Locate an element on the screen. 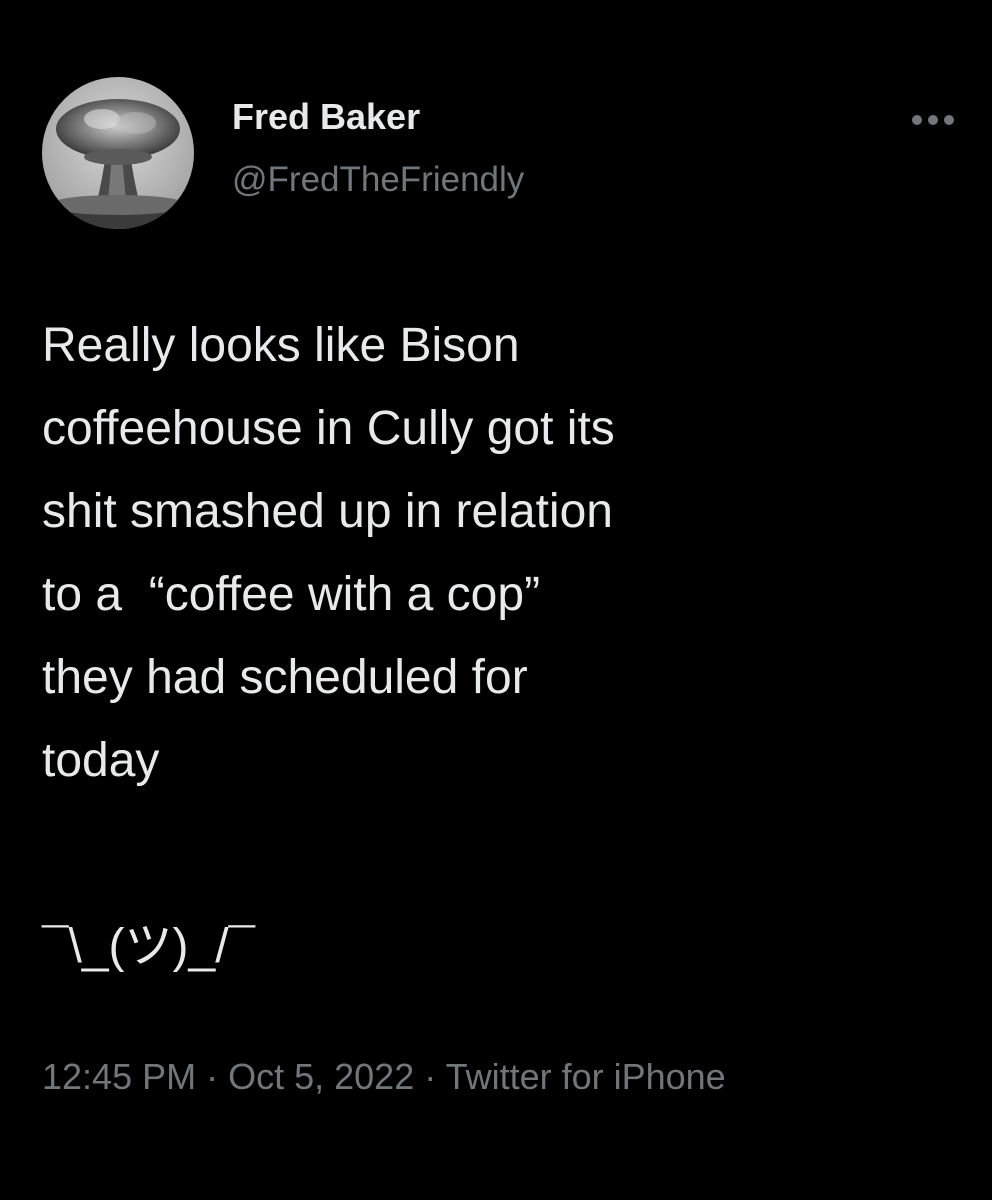  avatar is located at coordinates (118, 153).